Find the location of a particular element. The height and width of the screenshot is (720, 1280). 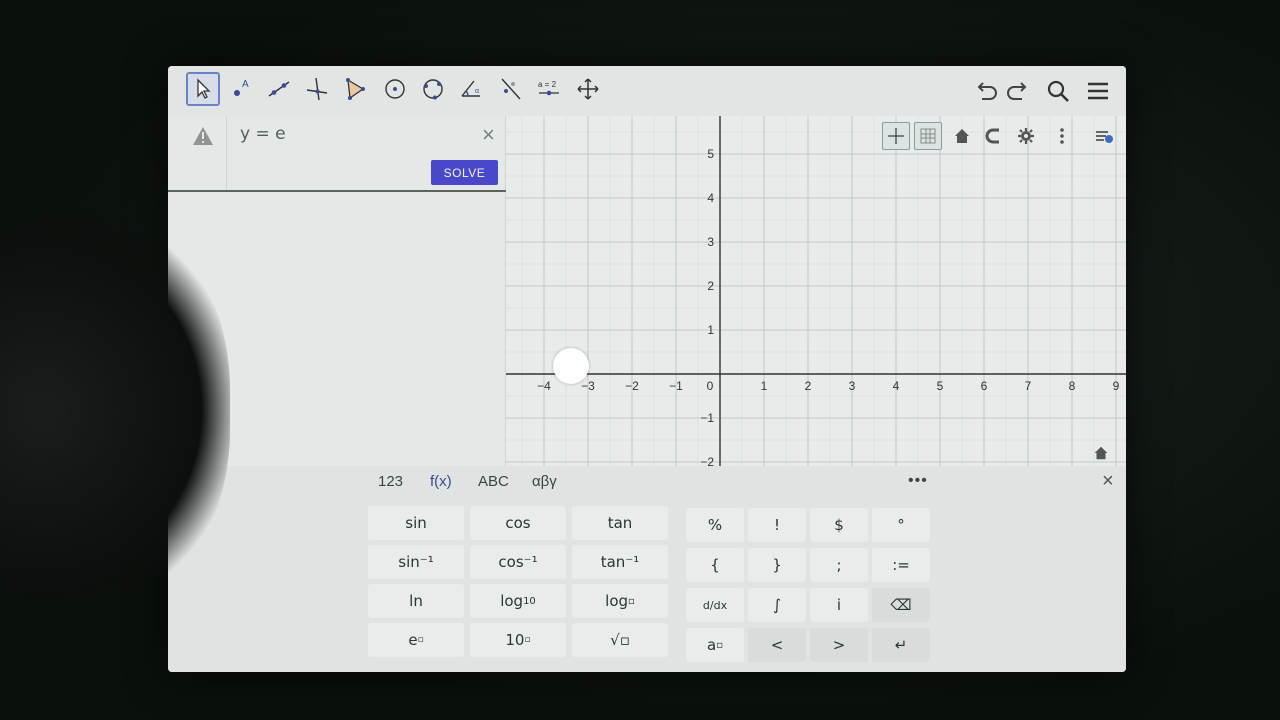

x-tick-label: −1 is located at coordinates (676, 386).